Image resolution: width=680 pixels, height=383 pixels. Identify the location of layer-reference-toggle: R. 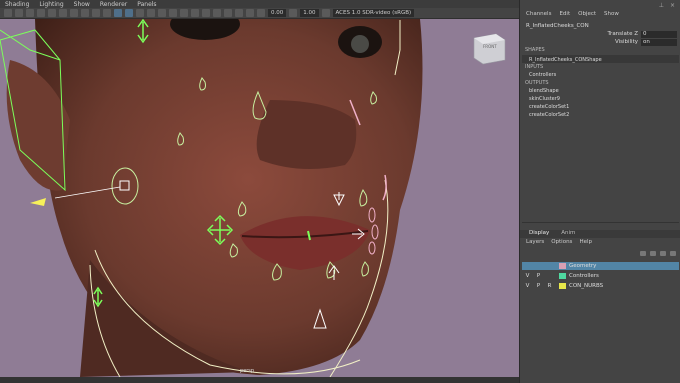
(549, 286).